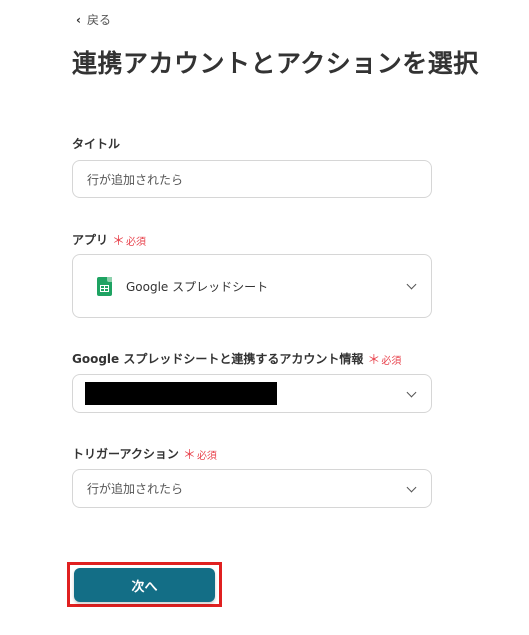  I want to click on back-label: 戻る, so click(98, 20).